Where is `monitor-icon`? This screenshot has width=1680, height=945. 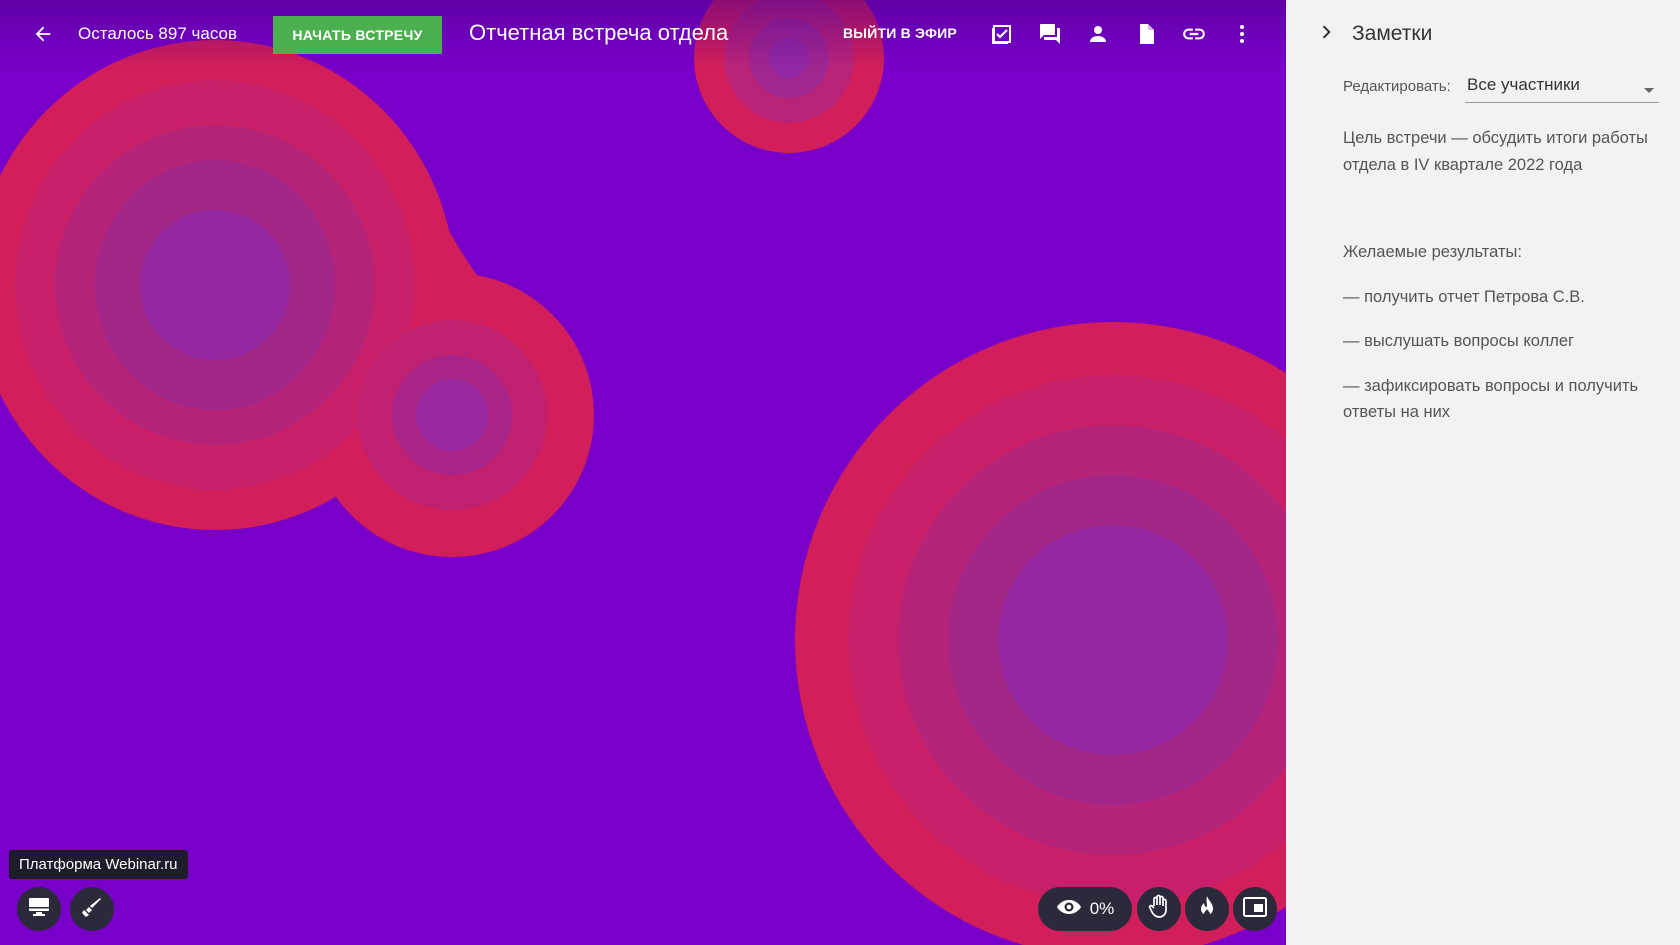 monitor-icon is located at coordinates (39, 909).